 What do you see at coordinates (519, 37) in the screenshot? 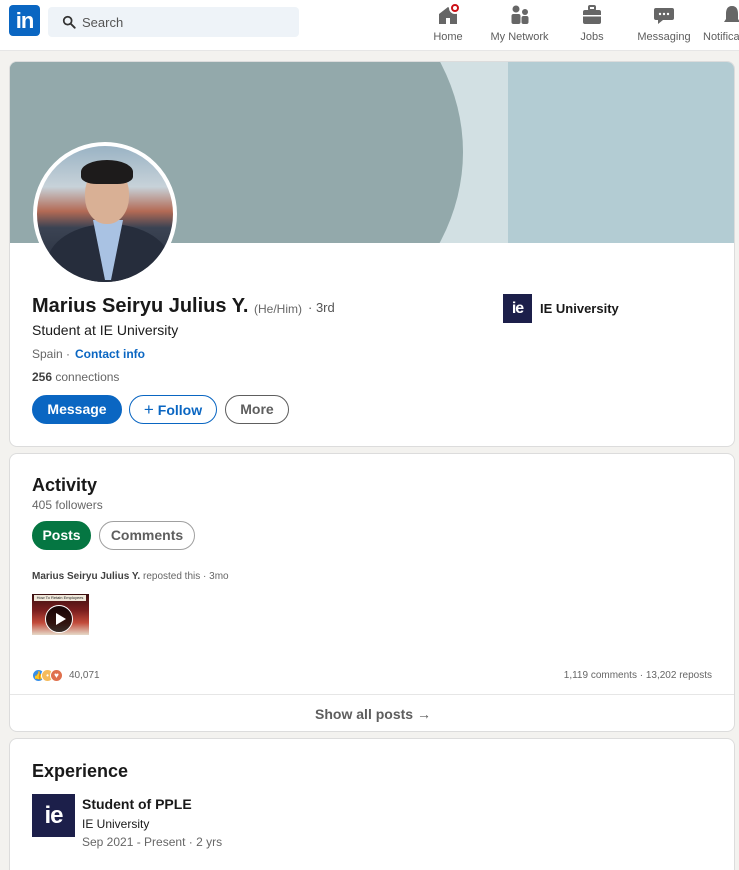
I see `nav-my-network-label: My Network` at bounding box center [519, 37].